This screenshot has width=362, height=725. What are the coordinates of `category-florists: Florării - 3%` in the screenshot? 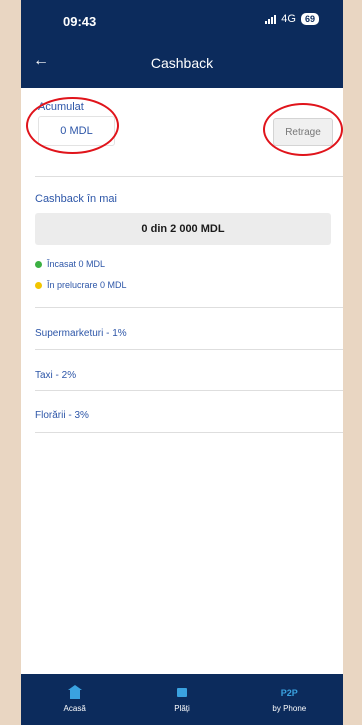 It's located at (62, 415).